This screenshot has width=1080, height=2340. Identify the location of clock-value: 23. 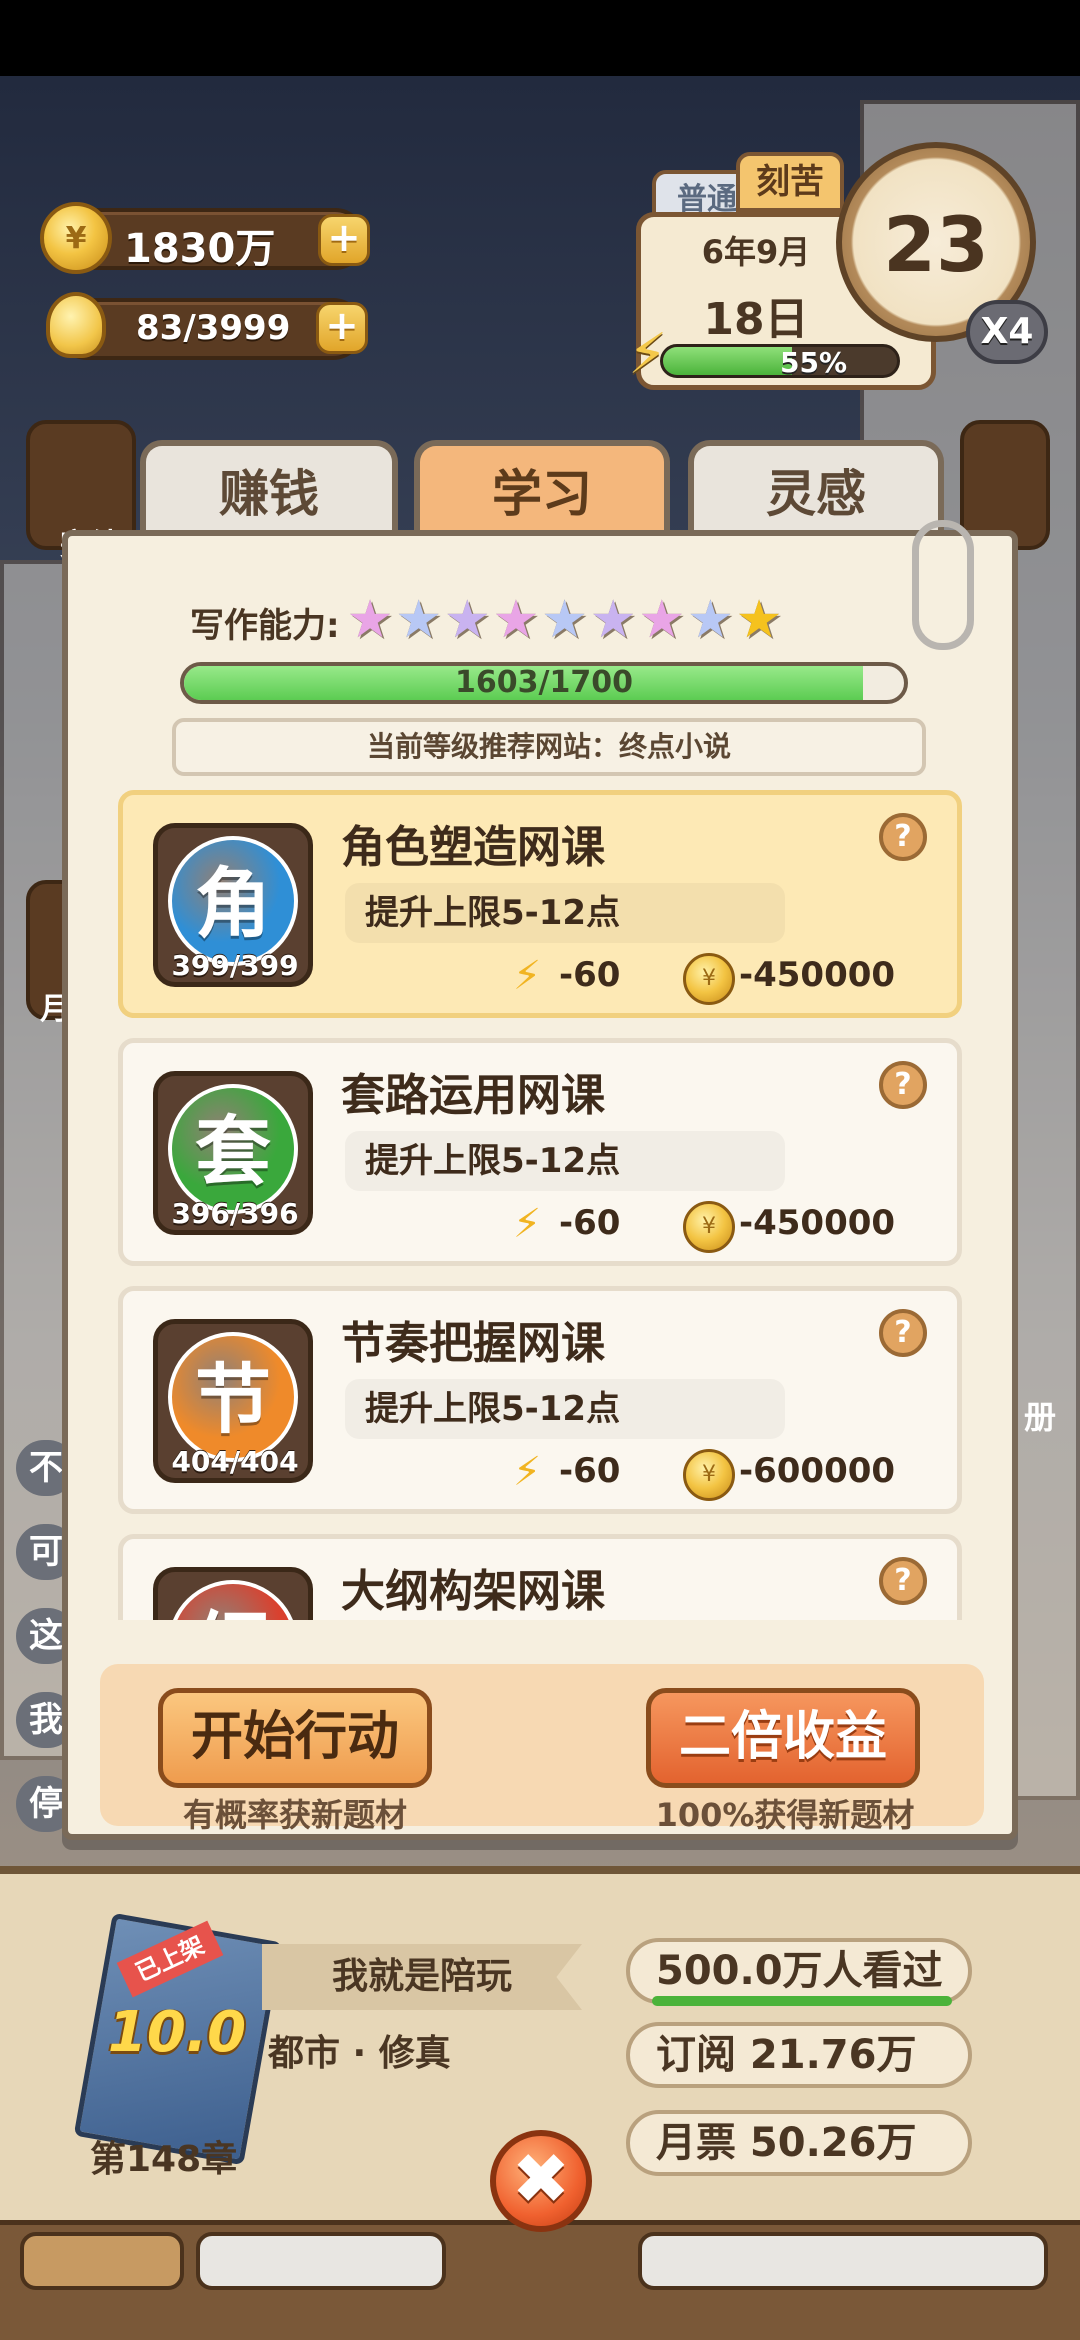
(936, 244).